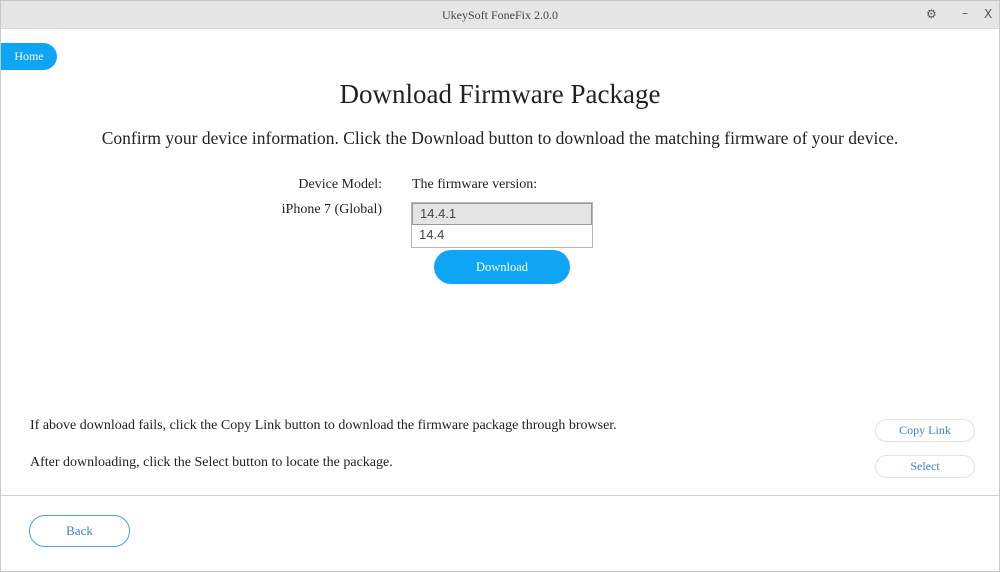 The height and width of the screenshot is (572, 1000). Describe the element at coordinates (502, 236) in the screenshot. I see `firmware-version-option: 14.4` at that location.